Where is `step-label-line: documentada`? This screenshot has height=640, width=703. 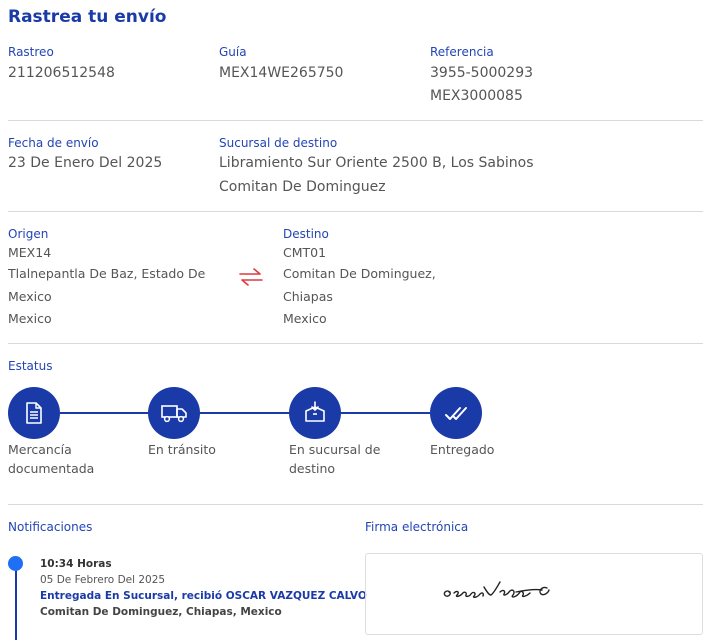
step-label-line: documentada is located at coordinates (51, 468).